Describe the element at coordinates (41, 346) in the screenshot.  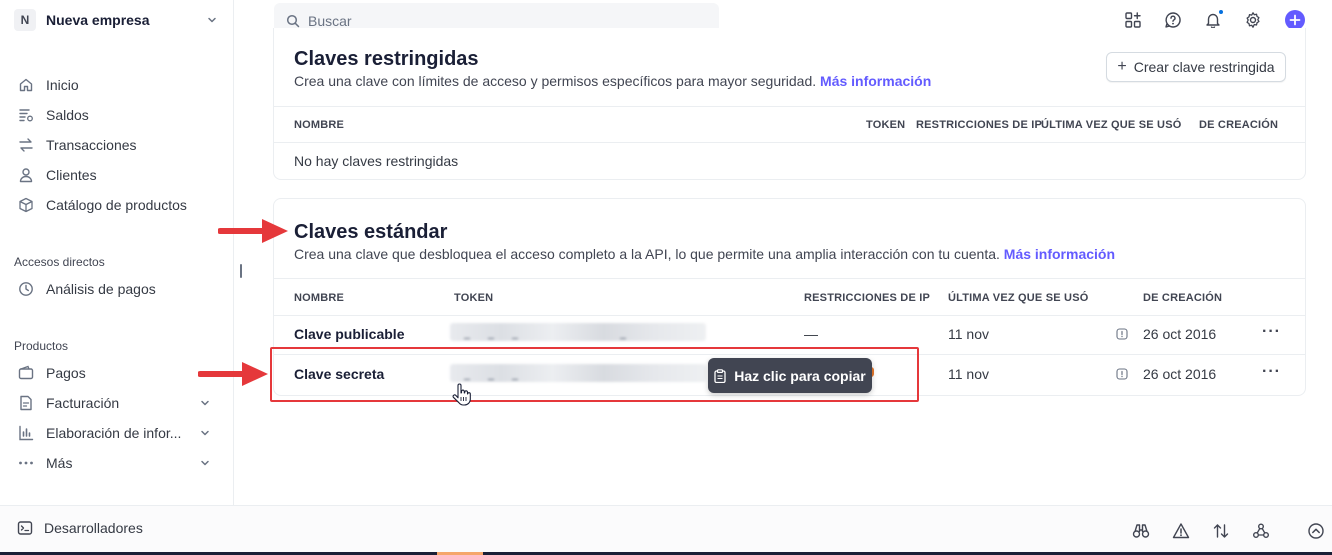
I see `section-label-products: Productos` at that location.